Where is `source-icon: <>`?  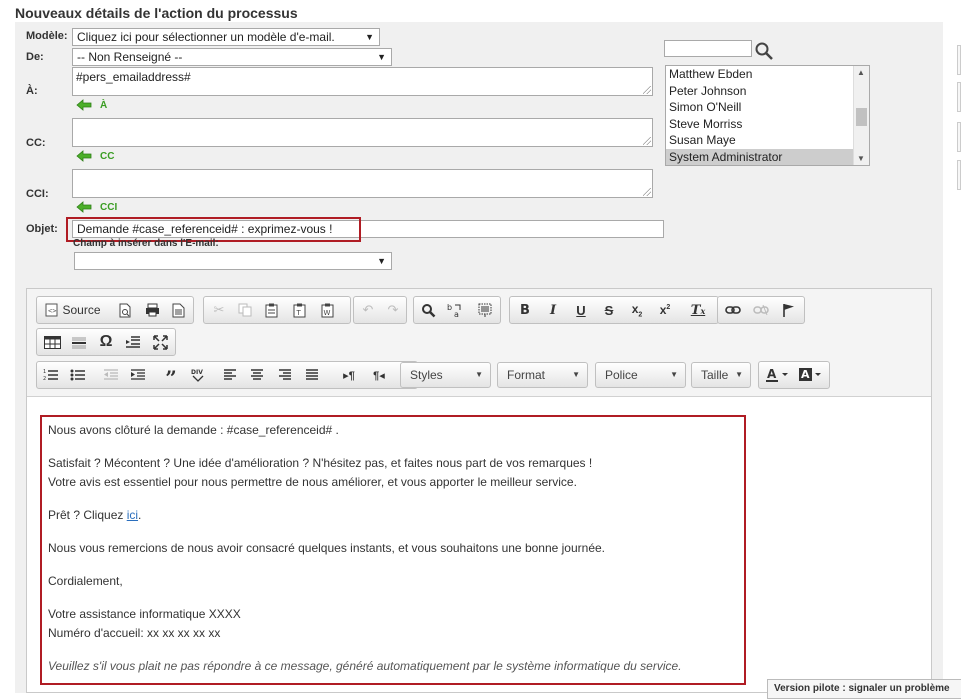 source-icon: <> is located at coordinates (51, 310).